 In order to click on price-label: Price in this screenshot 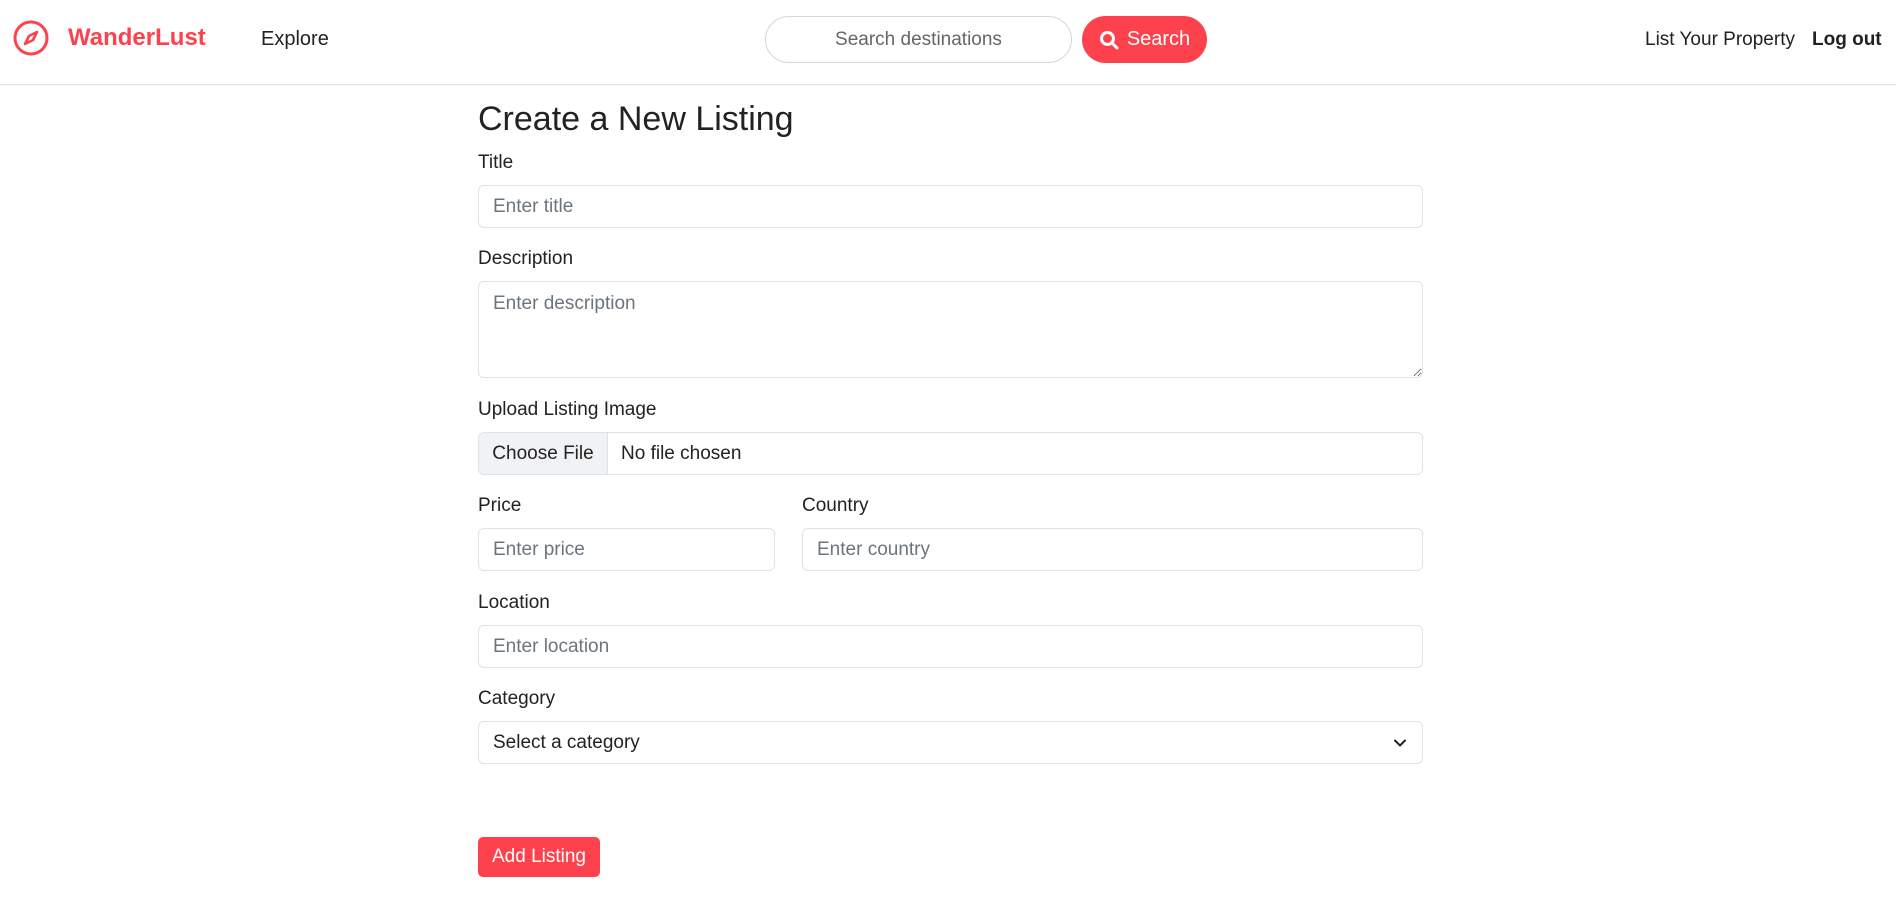, I will do `click(500, 505)`.